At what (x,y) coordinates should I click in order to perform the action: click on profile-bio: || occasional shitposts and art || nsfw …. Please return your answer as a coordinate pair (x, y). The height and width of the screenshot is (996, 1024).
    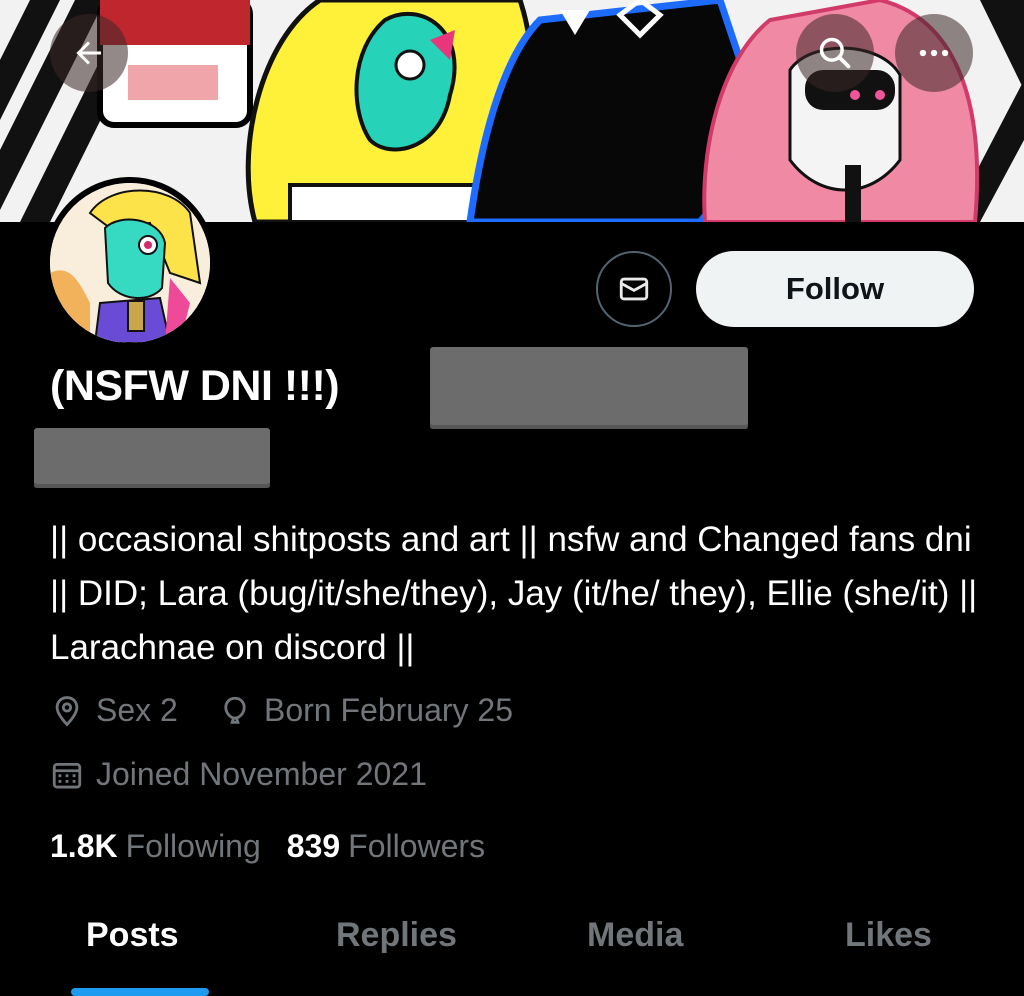
    Looking at the image, I should click on (514, 593).